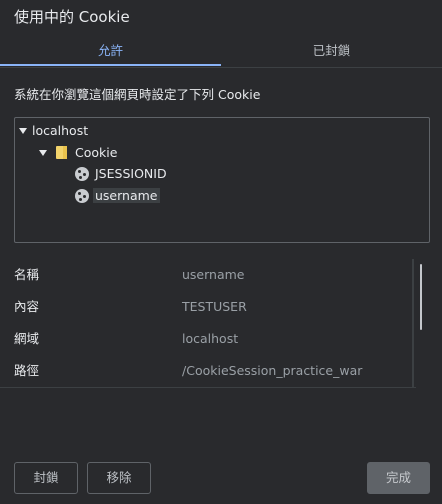 This screenshot has height=504, width=442. Describe the element at coordinates (27, 274) in the screenshot. I see `detail-key: 名稱` at that location.